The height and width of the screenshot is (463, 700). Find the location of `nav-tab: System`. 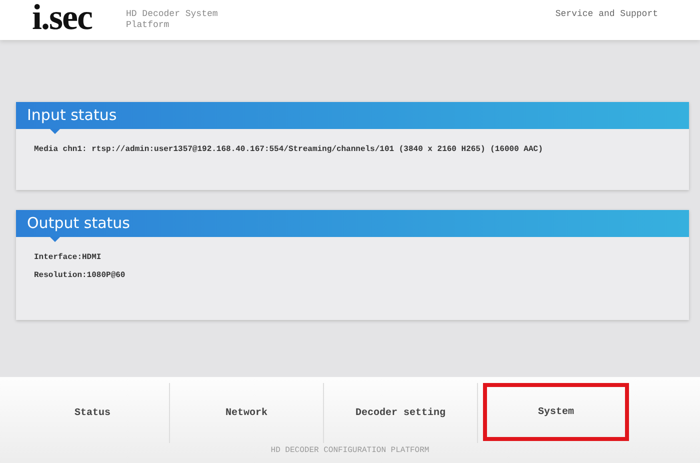

nav-tab: System is located at coordinates (556, 412).